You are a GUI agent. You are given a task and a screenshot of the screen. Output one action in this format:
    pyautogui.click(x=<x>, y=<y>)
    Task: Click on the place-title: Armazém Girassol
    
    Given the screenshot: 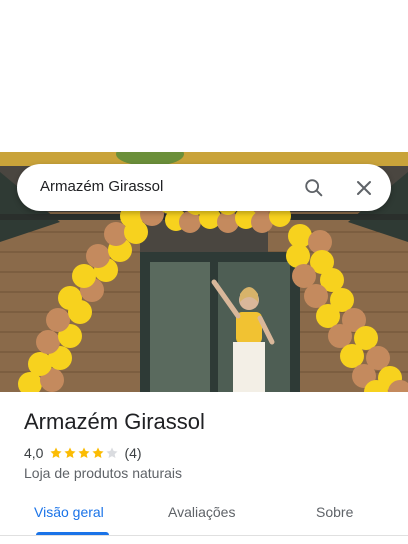 What is the action you would take?
    pyautogui.click(x=114, y=421)
    